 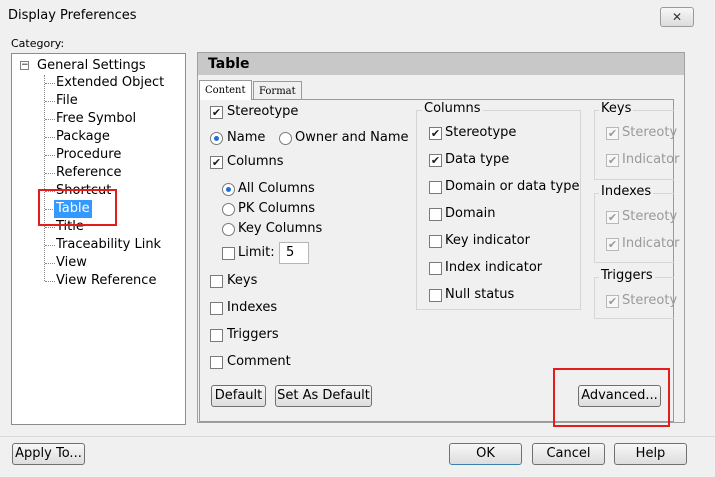 I want to click on close-button: ✕, so click(x=677, y=17).